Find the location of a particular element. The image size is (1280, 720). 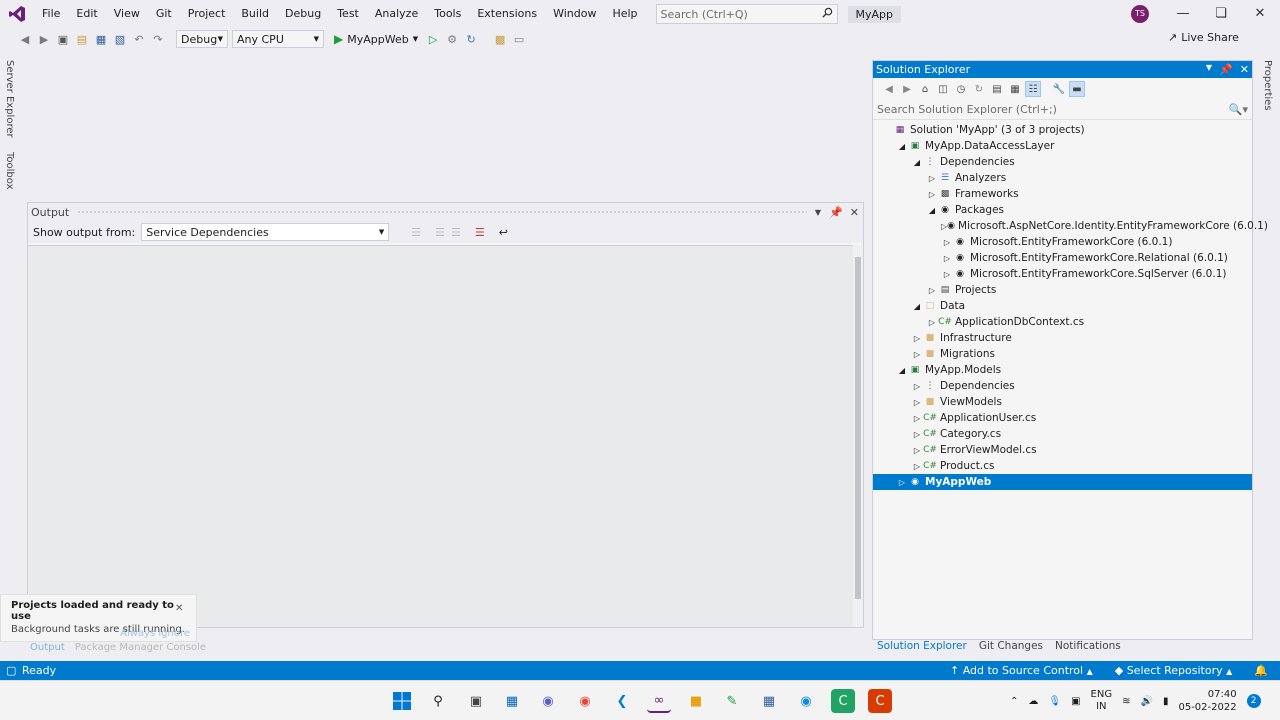

show-all-files-icon: ▦ is located at coordinates (1015, 89).